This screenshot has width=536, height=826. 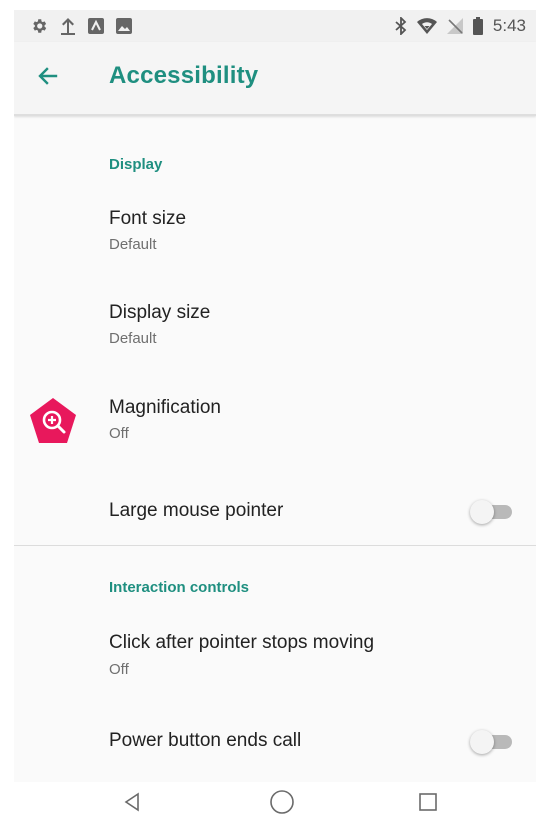 I want to click on setting-large-mouse-pointer: Large mouse pointer, so click(x=275, y=512).